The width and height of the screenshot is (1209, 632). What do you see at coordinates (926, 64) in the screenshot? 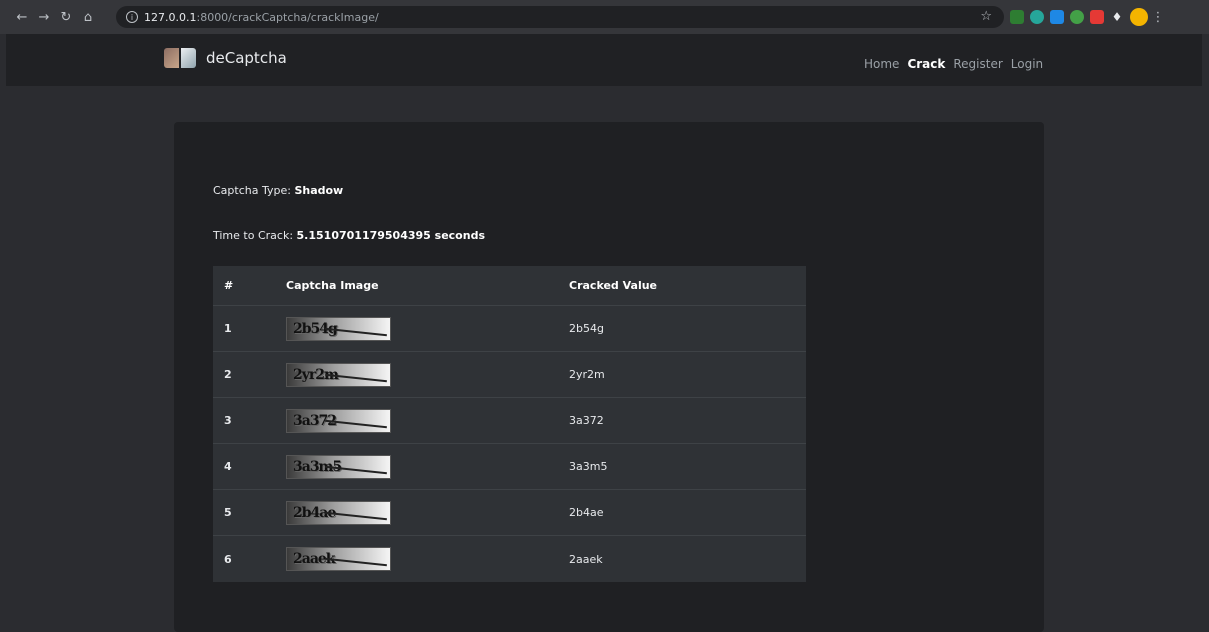
I see `nav-link-crack: Crack` at bounding box center [926, 64].